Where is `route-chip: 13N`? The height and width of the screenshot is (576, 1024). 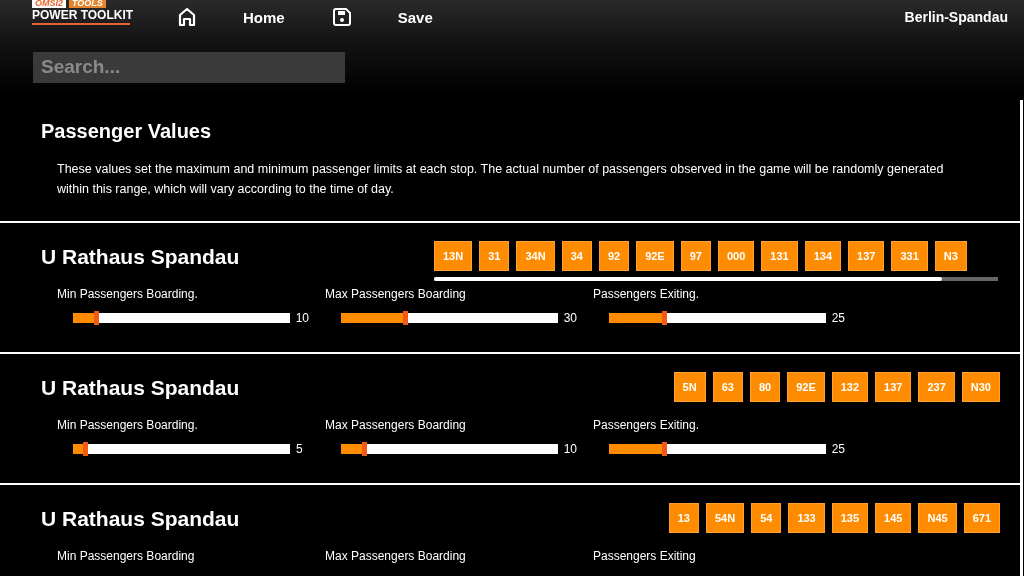
route-chip: 13N is located at coordinates (453, 256).